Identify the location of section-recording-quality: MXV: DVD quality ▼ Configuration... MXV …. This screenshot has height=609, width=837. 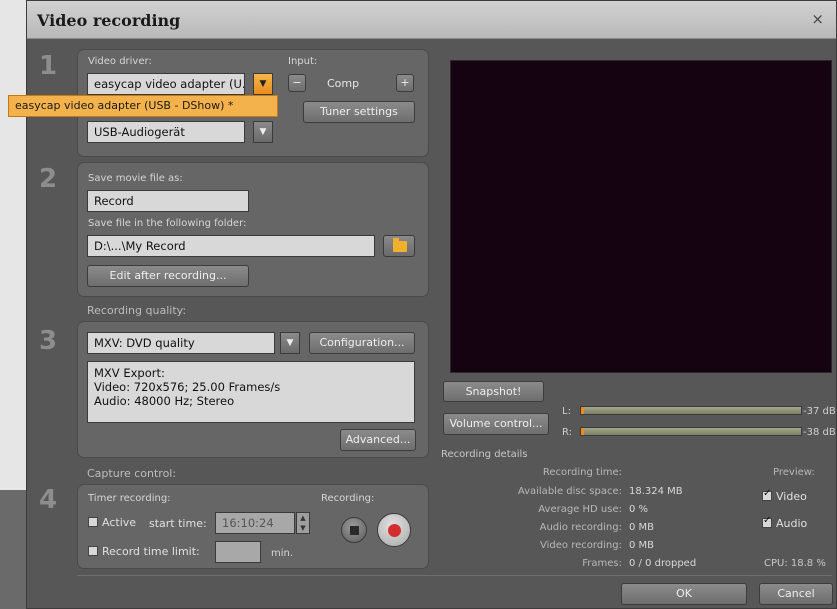
(253, 389).